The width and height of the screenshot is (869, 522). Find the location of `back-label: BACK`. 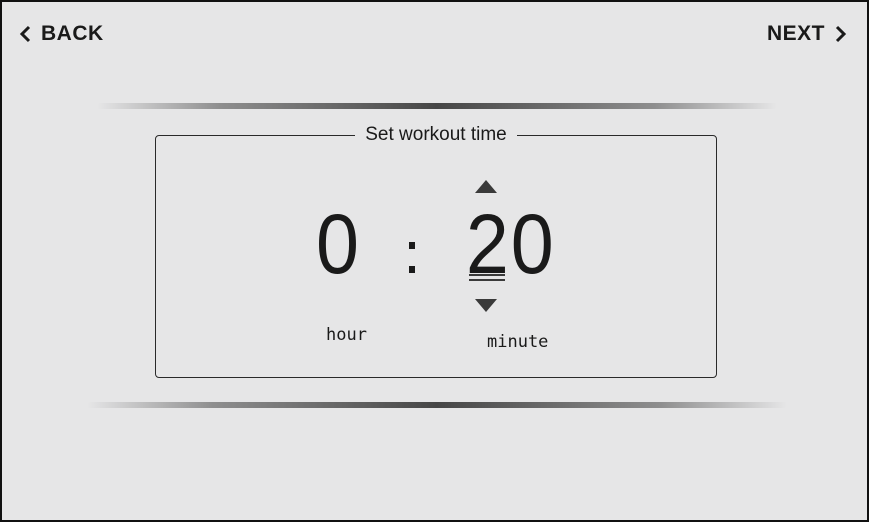

back-label: BACK is located at coordinates (72, 33).